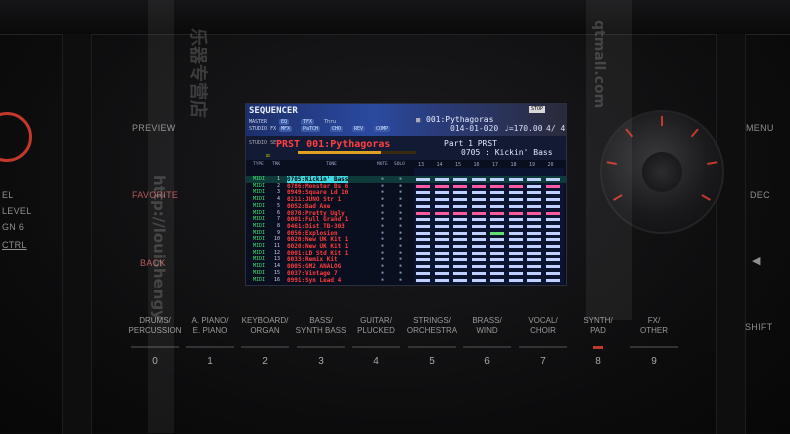 This screenshot has width=790, height=434. What do you see at coordinates (598, 361) in the screenshot?
I see `category-button-8: 8` at bounding box center [598, 361].